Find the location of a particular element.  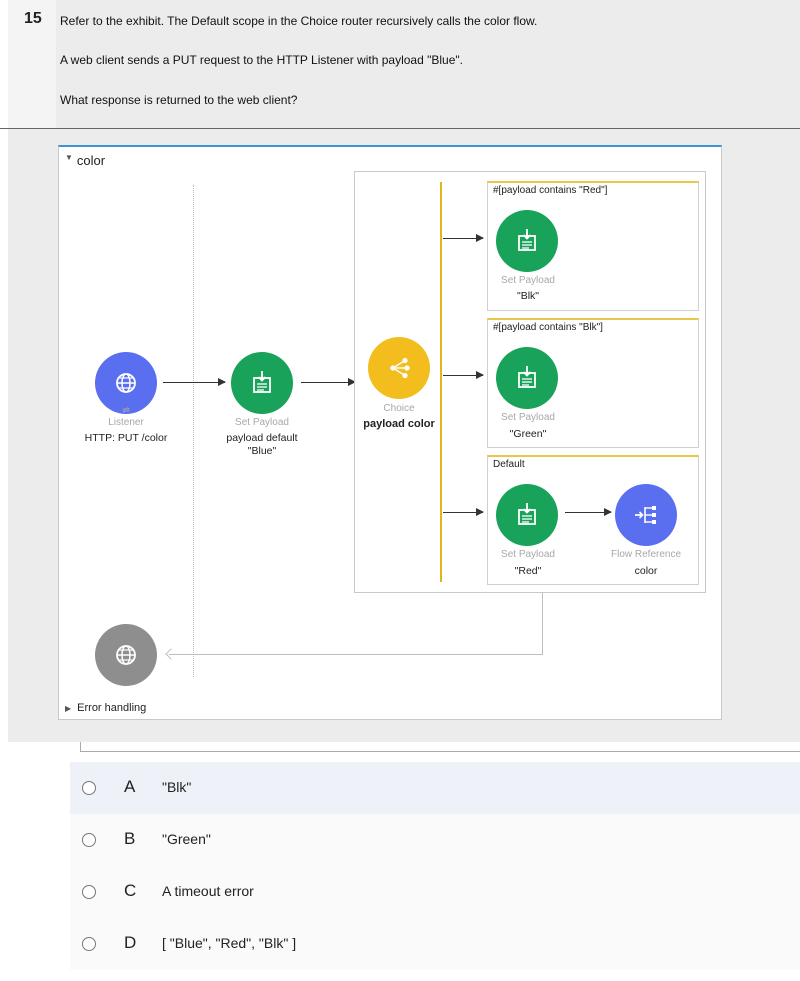

flow-title: ▼ color is located at coordinates (85, 160).